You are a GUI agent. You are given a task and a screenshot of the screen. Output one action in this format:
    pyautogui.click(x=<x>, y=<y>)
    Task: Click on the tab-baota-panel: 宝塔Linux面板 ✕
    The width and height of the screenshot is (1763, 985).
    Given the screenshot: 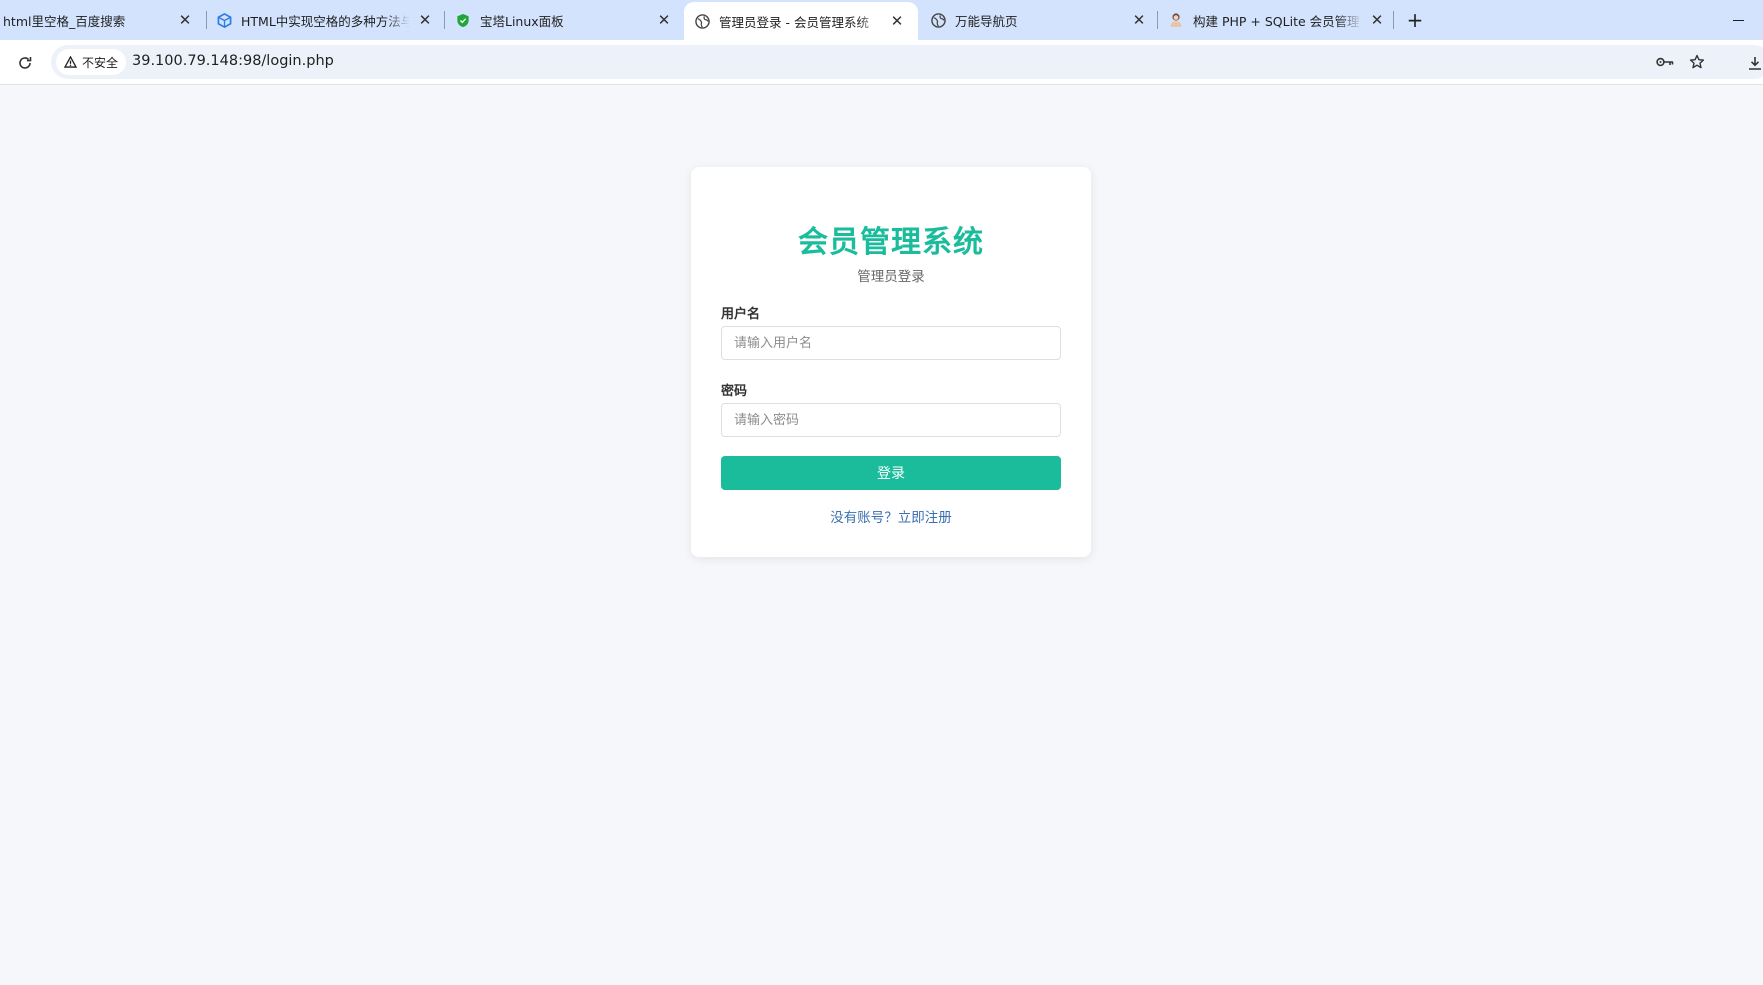 What is the action you would take?
    pyautogui.click(x=564, y=20)
    